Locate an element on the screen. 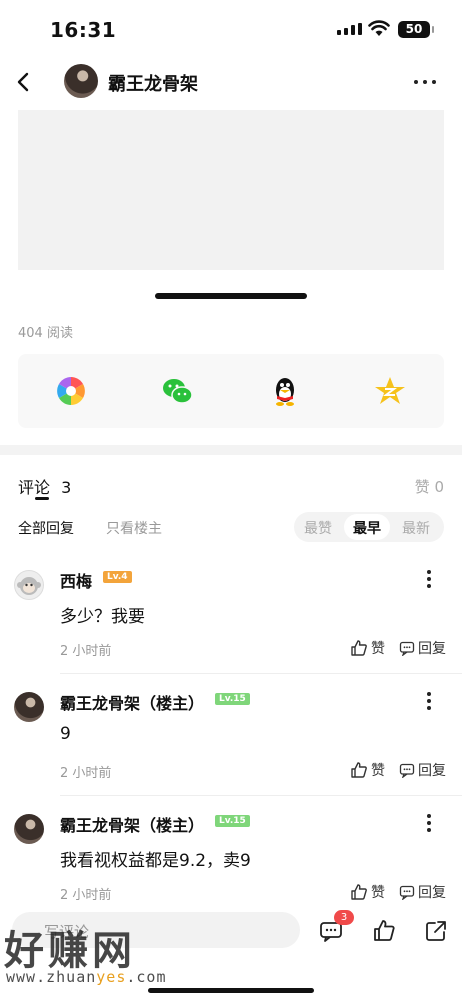  qzone-share-icon is located at coordinates (390, 391).